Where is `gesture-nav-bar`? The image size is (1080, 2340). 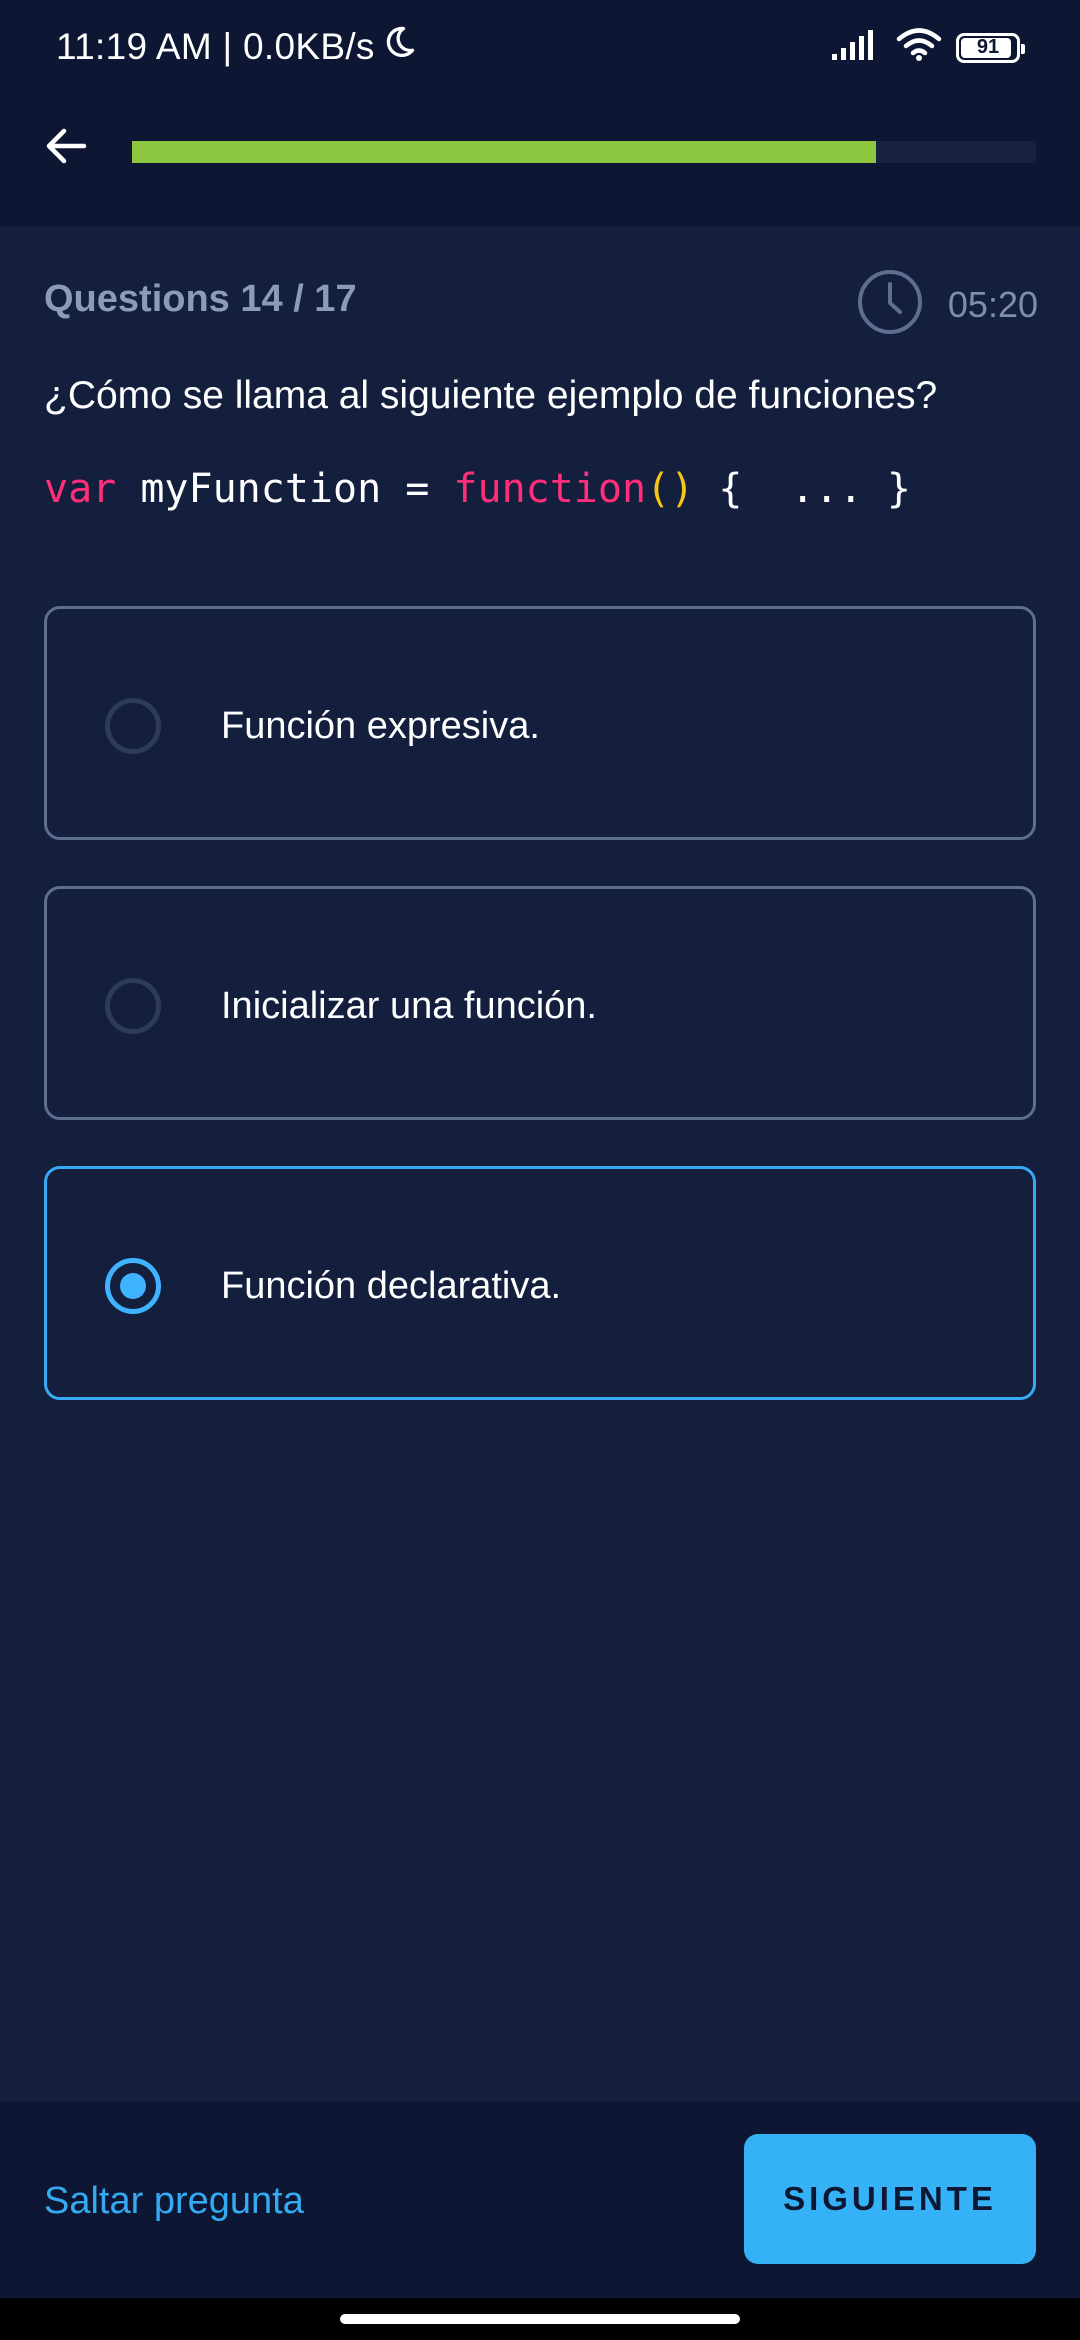 gesture-nav-bar is located at coordinates (540, 2319).